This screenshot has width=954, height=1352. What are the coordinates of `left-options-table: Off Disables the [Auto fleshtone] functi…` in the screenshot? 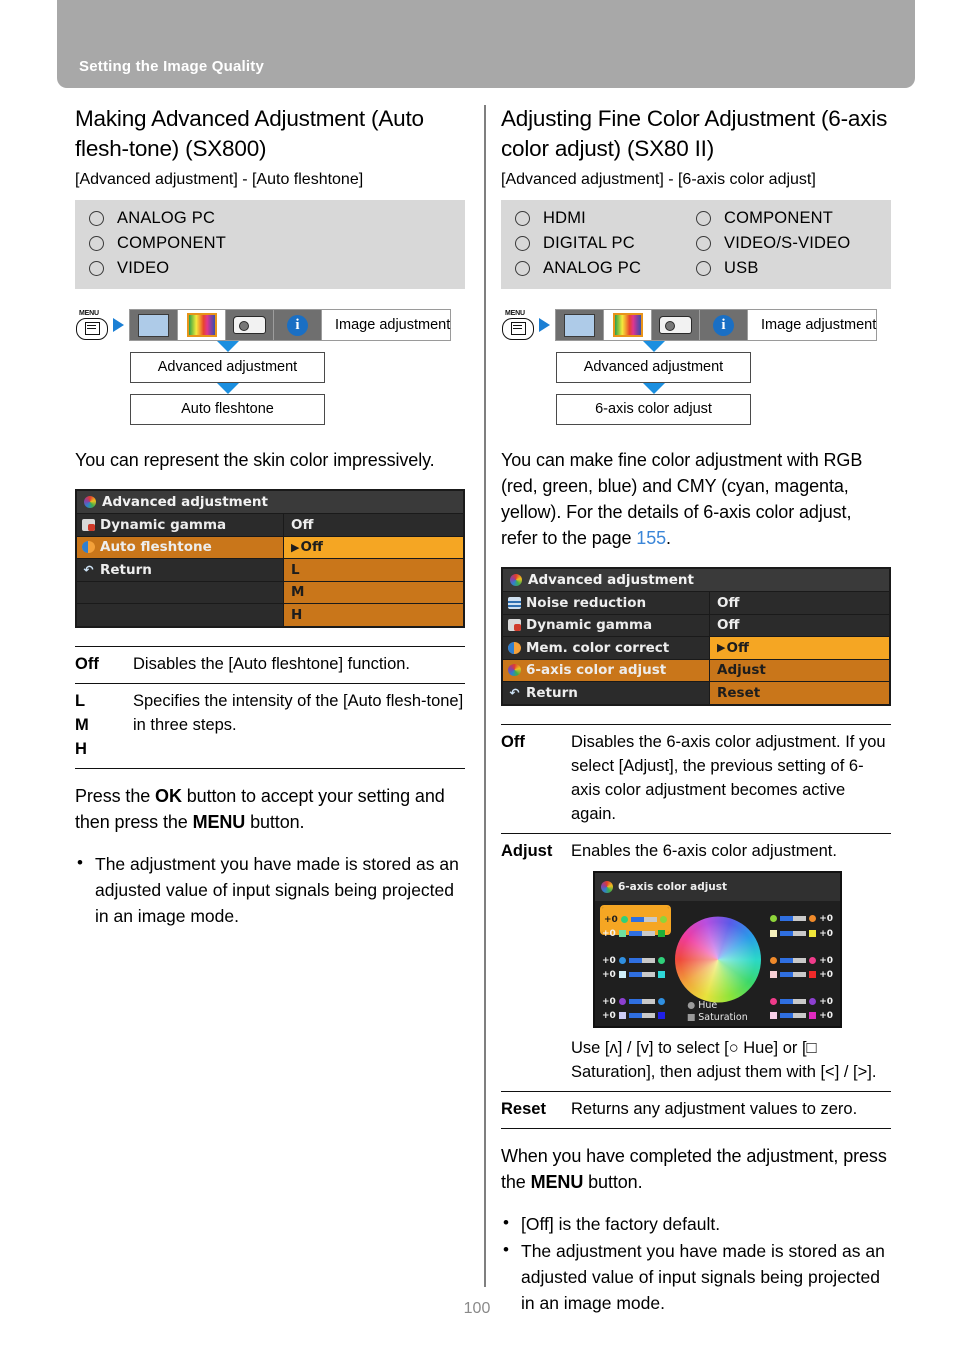 It's located at (270, 707).